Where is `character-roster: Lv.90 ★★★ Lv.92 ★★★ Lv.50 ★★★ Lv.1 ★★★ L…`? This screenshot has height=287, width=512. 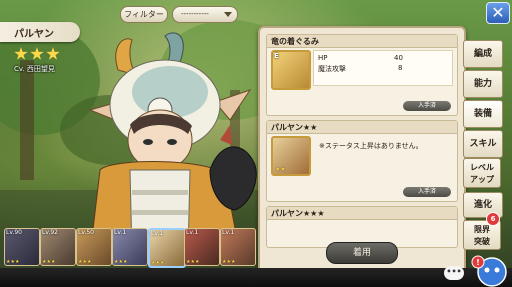
character-roster: Lv.90 ★★★ Lv.92 ★★★ Lv.50 ★★★ Lv.1 ★★★ L… is located at coordinates (129, 248).